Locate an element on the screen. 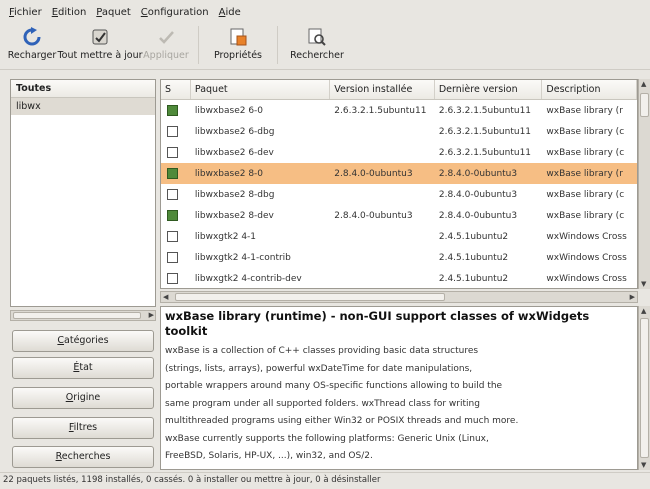  package-table-hscrollbar: ◀ ▶ is located at coordinates (399, 297).